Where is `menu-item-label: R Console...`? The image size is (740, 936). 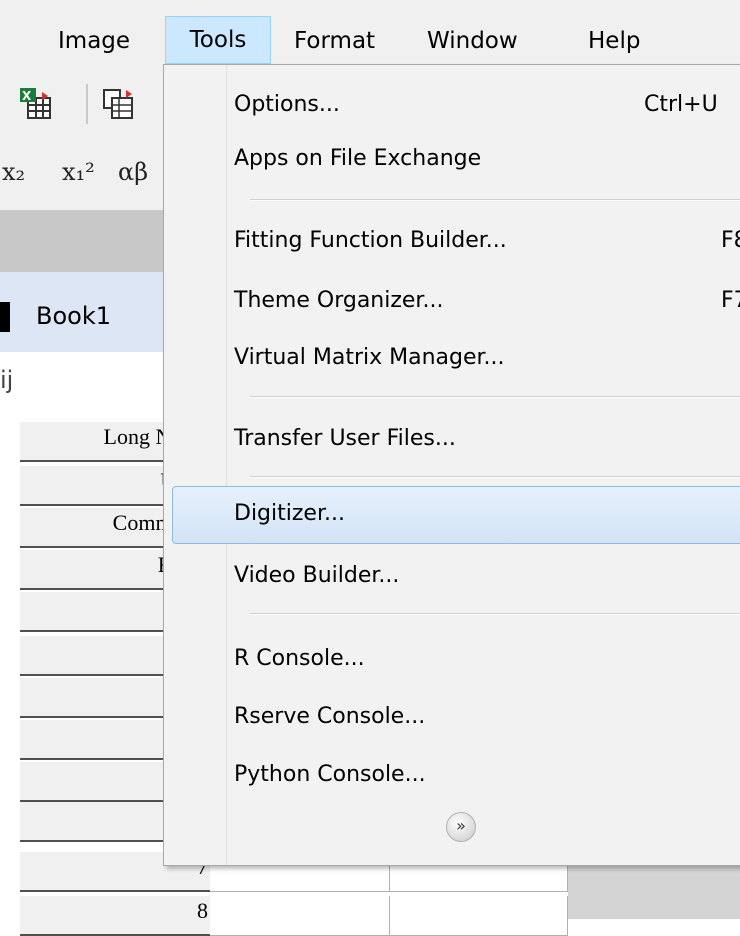
menu-item-label: R Console... is located at coordinates (299, 658).